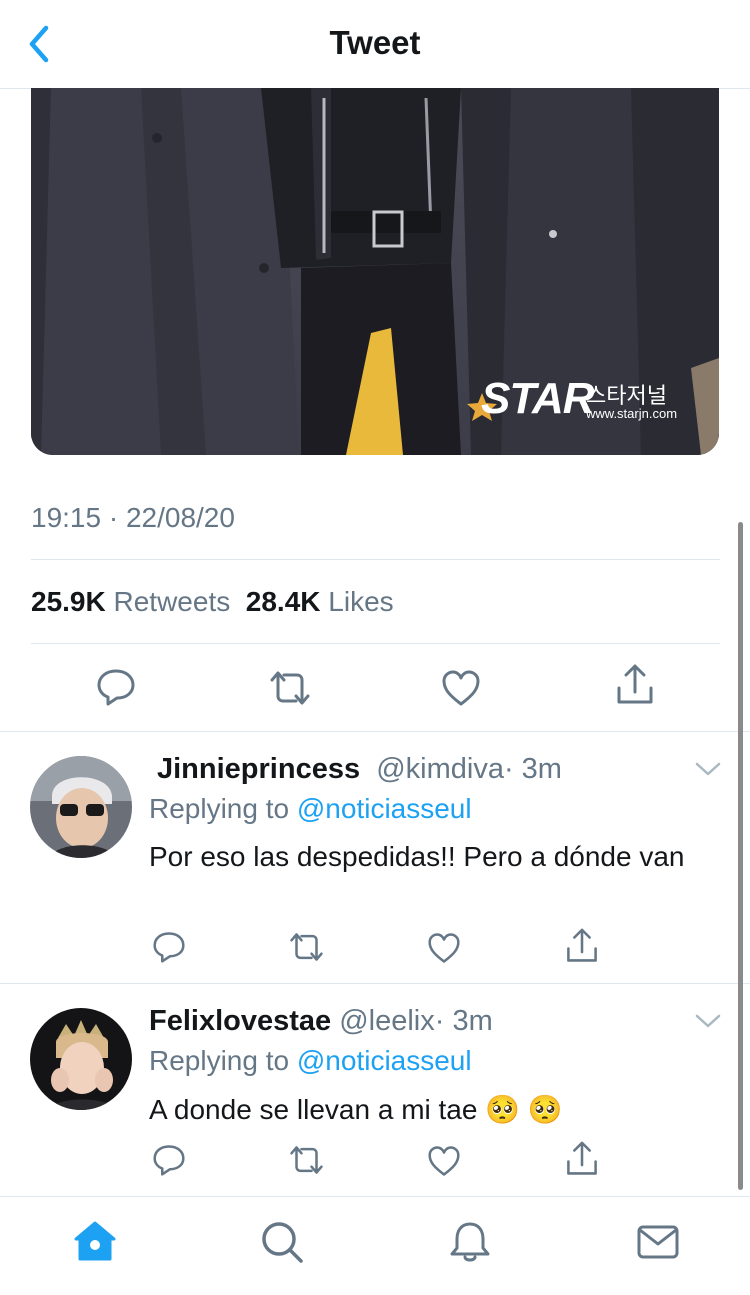 The image size is (750, 1295). What do you see at coordinates (361, 601) in the screenshot?
I see `likes-label: Likes` at bounding box center [361, 601].